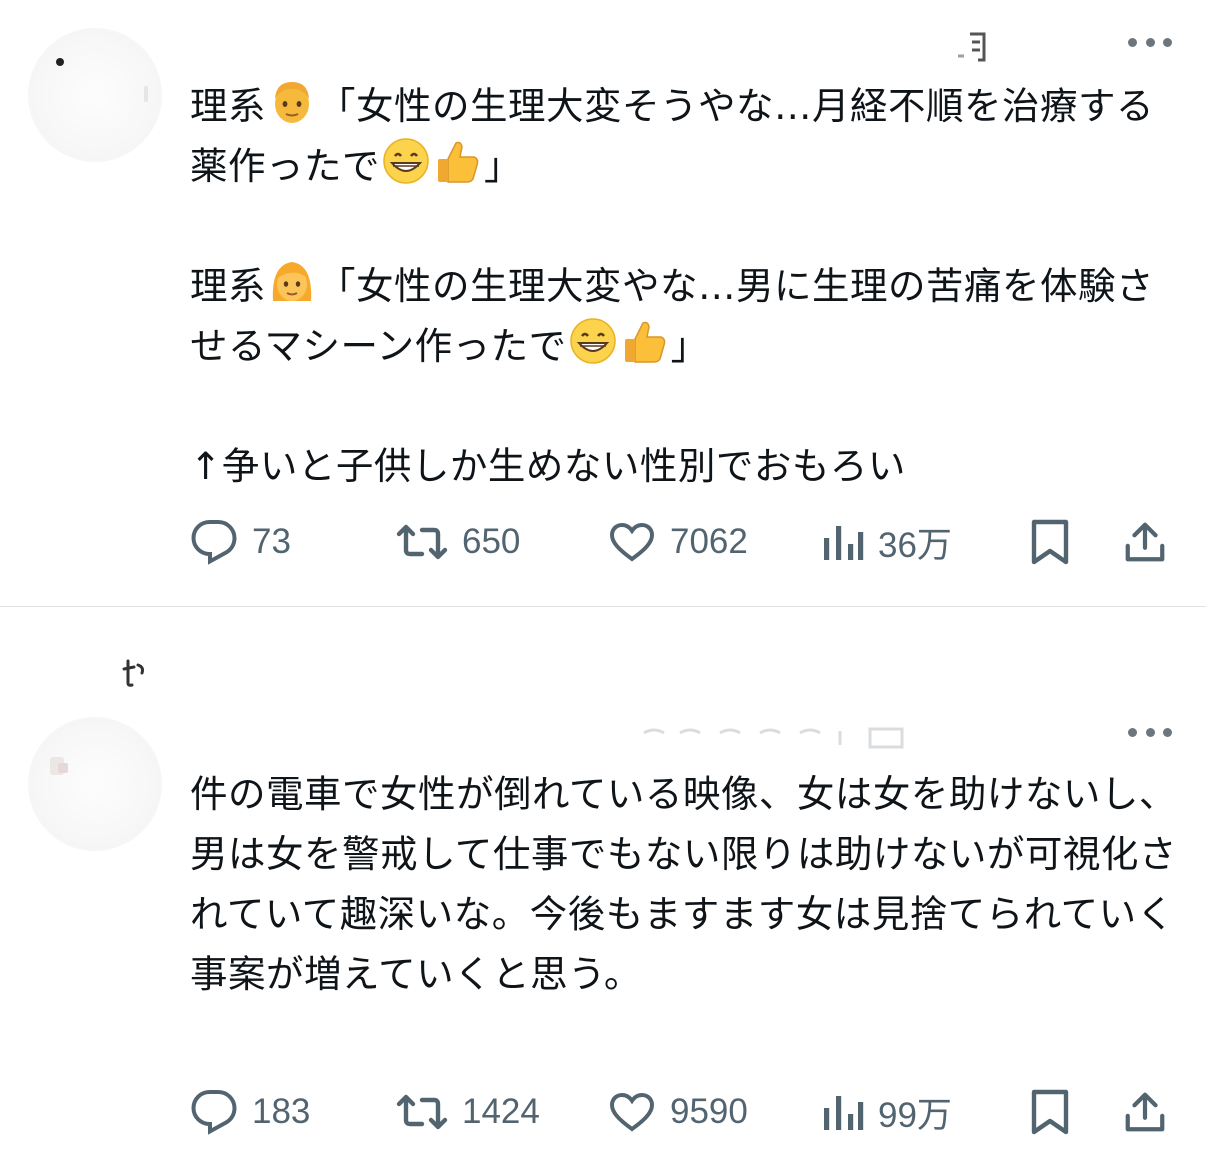 This screenshot has height=1172, width=1206. What do you see at coordinates (790, 738) in the screenshot?
I see `faint-timestamp` at bounding box center [790, 738].